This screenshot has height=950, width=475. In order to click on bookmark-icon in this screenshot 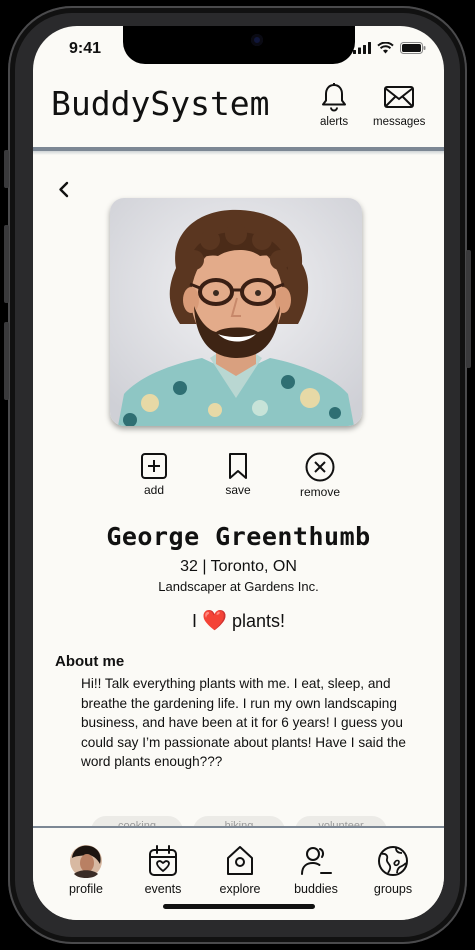, I will do `click(238, 466)`.